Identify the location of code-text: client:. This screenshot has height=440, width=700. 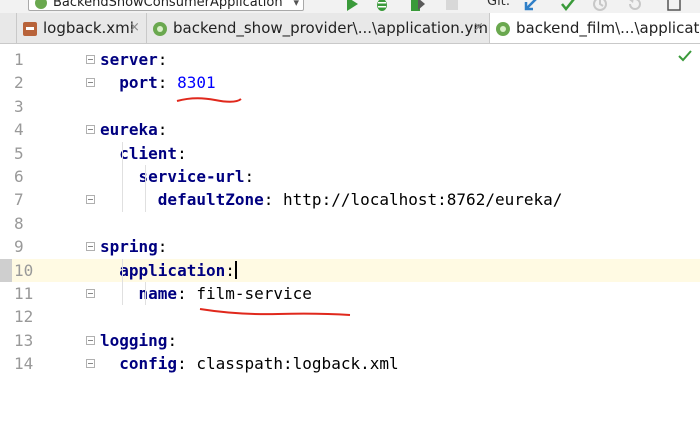
(143, 153).